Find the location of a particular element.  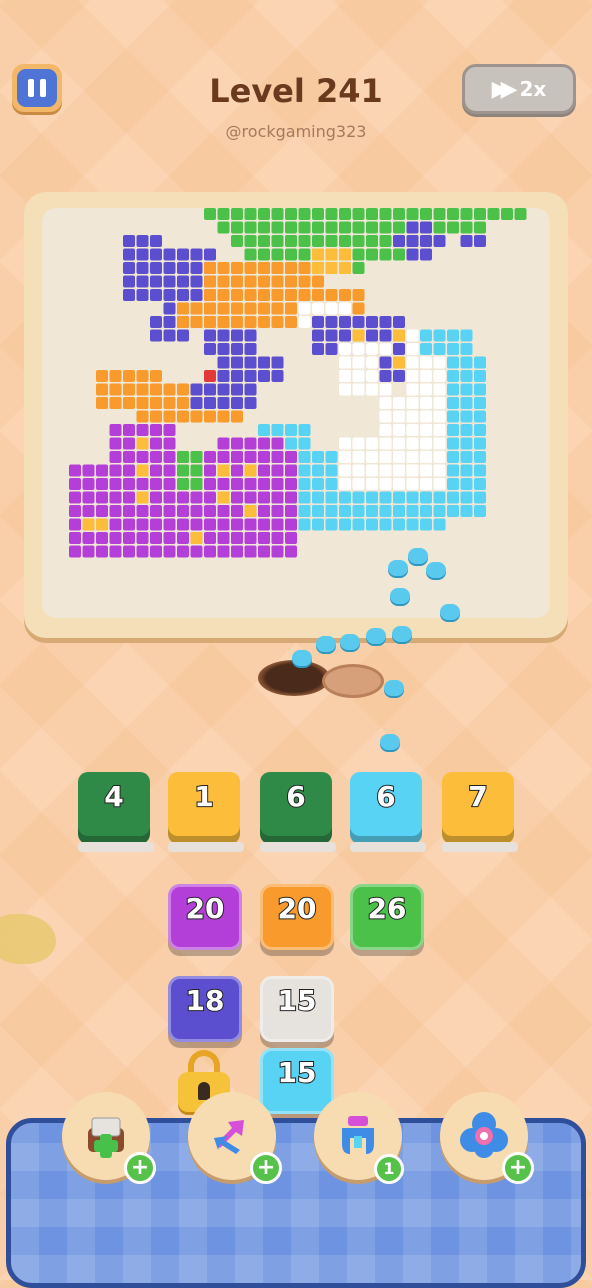

magnet-booster: 1 is located at coordinates (359, 1138).